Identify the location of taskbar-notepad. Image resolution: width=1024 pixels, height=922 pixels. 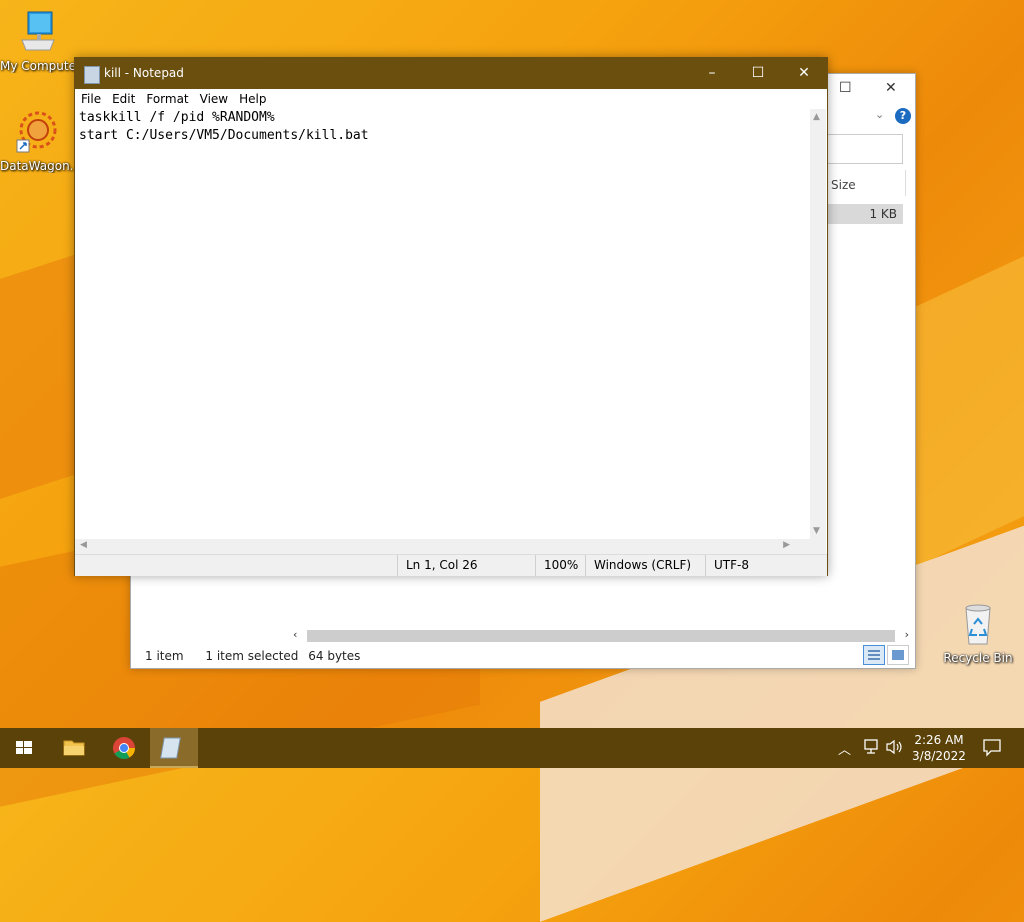
(174, 748).